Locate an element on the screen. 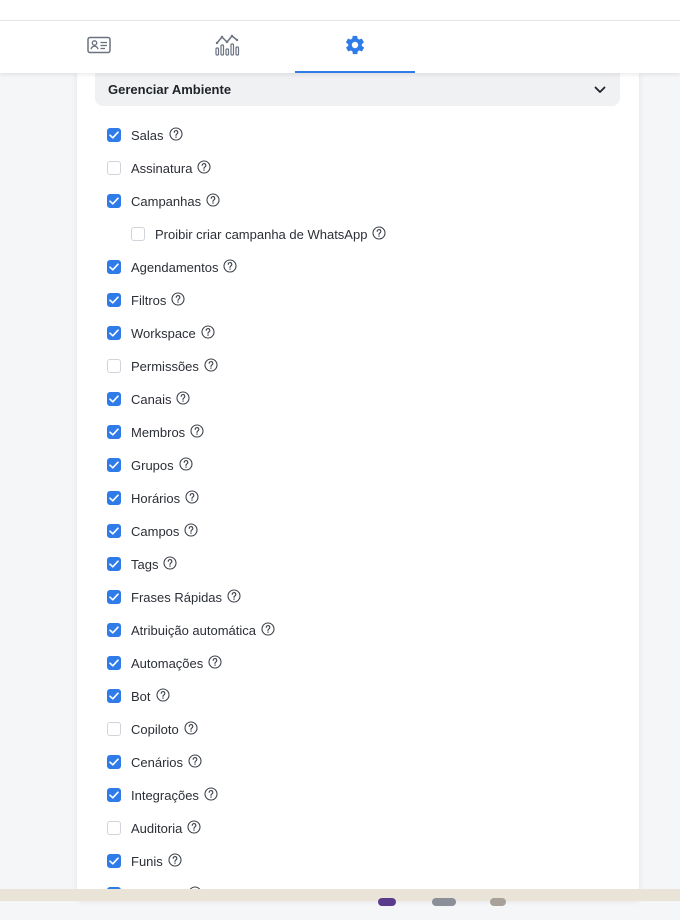  option-label: Proibir criar campanha de WhatsApp is located at coordinates (261, 234).